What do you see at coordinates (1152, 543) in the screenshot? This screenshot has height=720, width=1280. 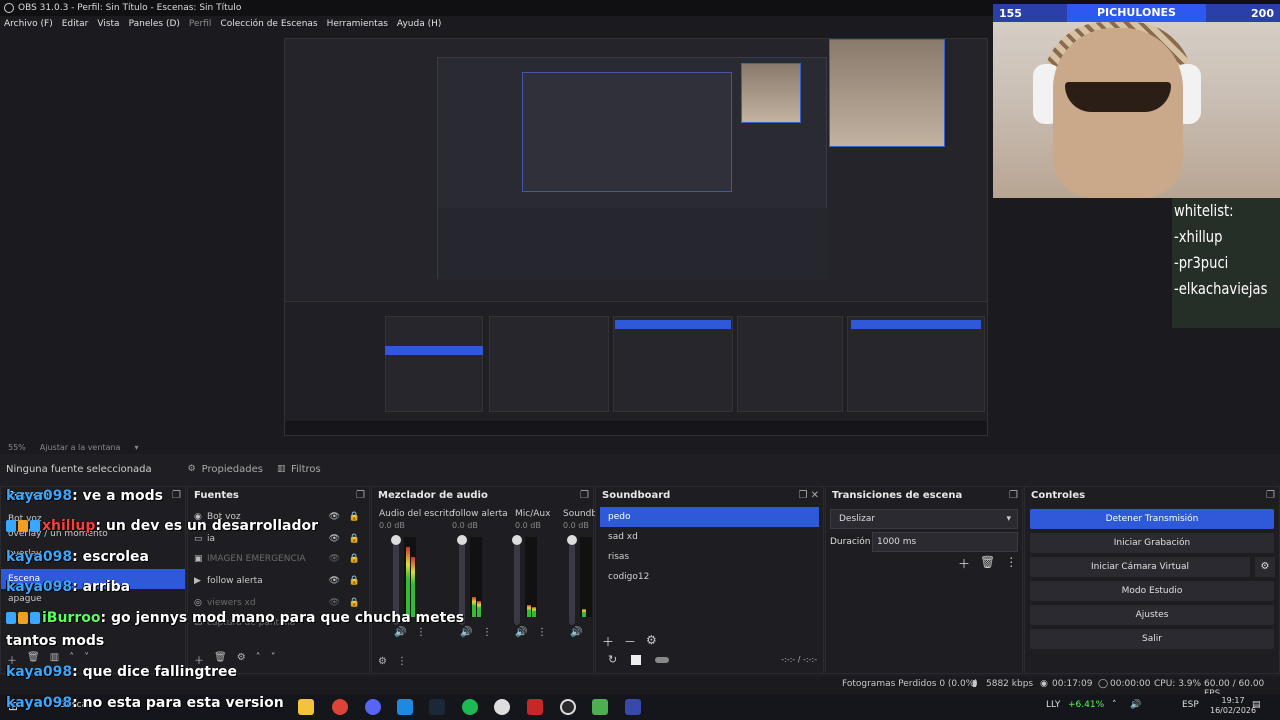 I see `start-recording-button: Iniciar Grabación` at bounding box center [1152, 543].